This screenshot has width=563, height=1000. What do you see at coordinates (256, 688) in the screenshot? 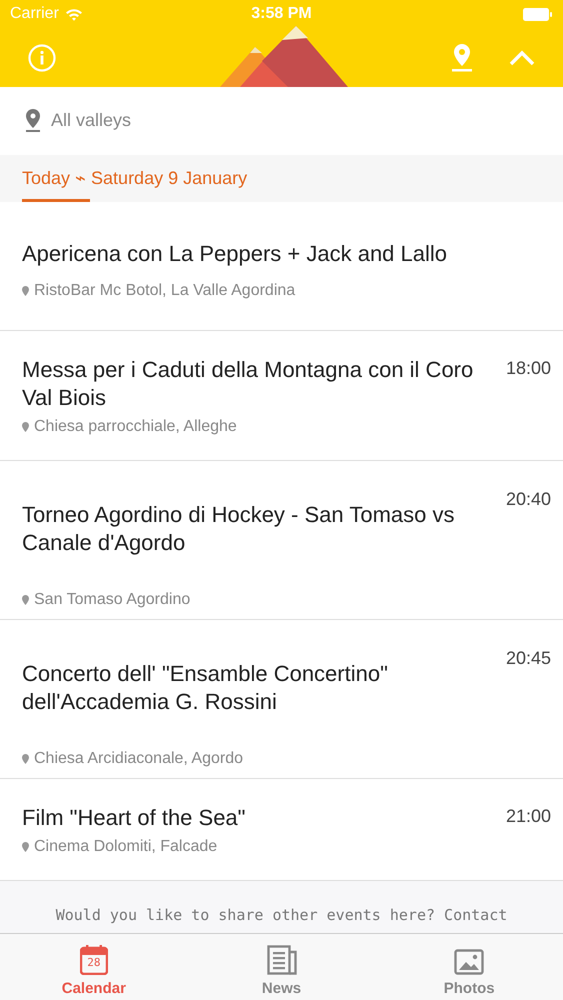
I see `event-title: Concerto dell' "Ensamble Concertino" dell'Accademia G. Rossini` at bounding box center [256, 688].